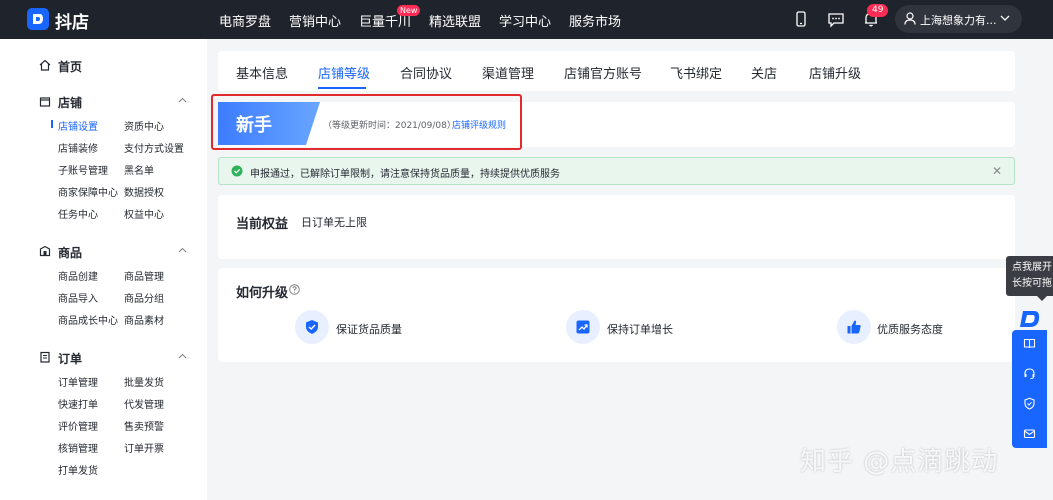 This screenshot has width=1053, height=500. I want to click on tooltip-line-1: 点我展开, so click(1032, 267).